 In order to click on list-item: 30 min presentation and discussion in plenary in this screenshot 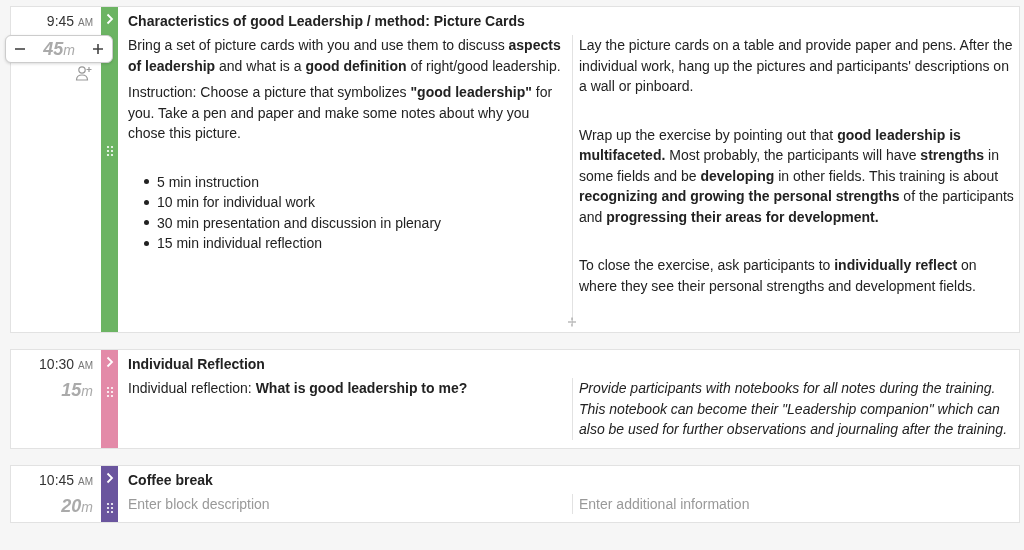, I will do `click(299, 223)`.